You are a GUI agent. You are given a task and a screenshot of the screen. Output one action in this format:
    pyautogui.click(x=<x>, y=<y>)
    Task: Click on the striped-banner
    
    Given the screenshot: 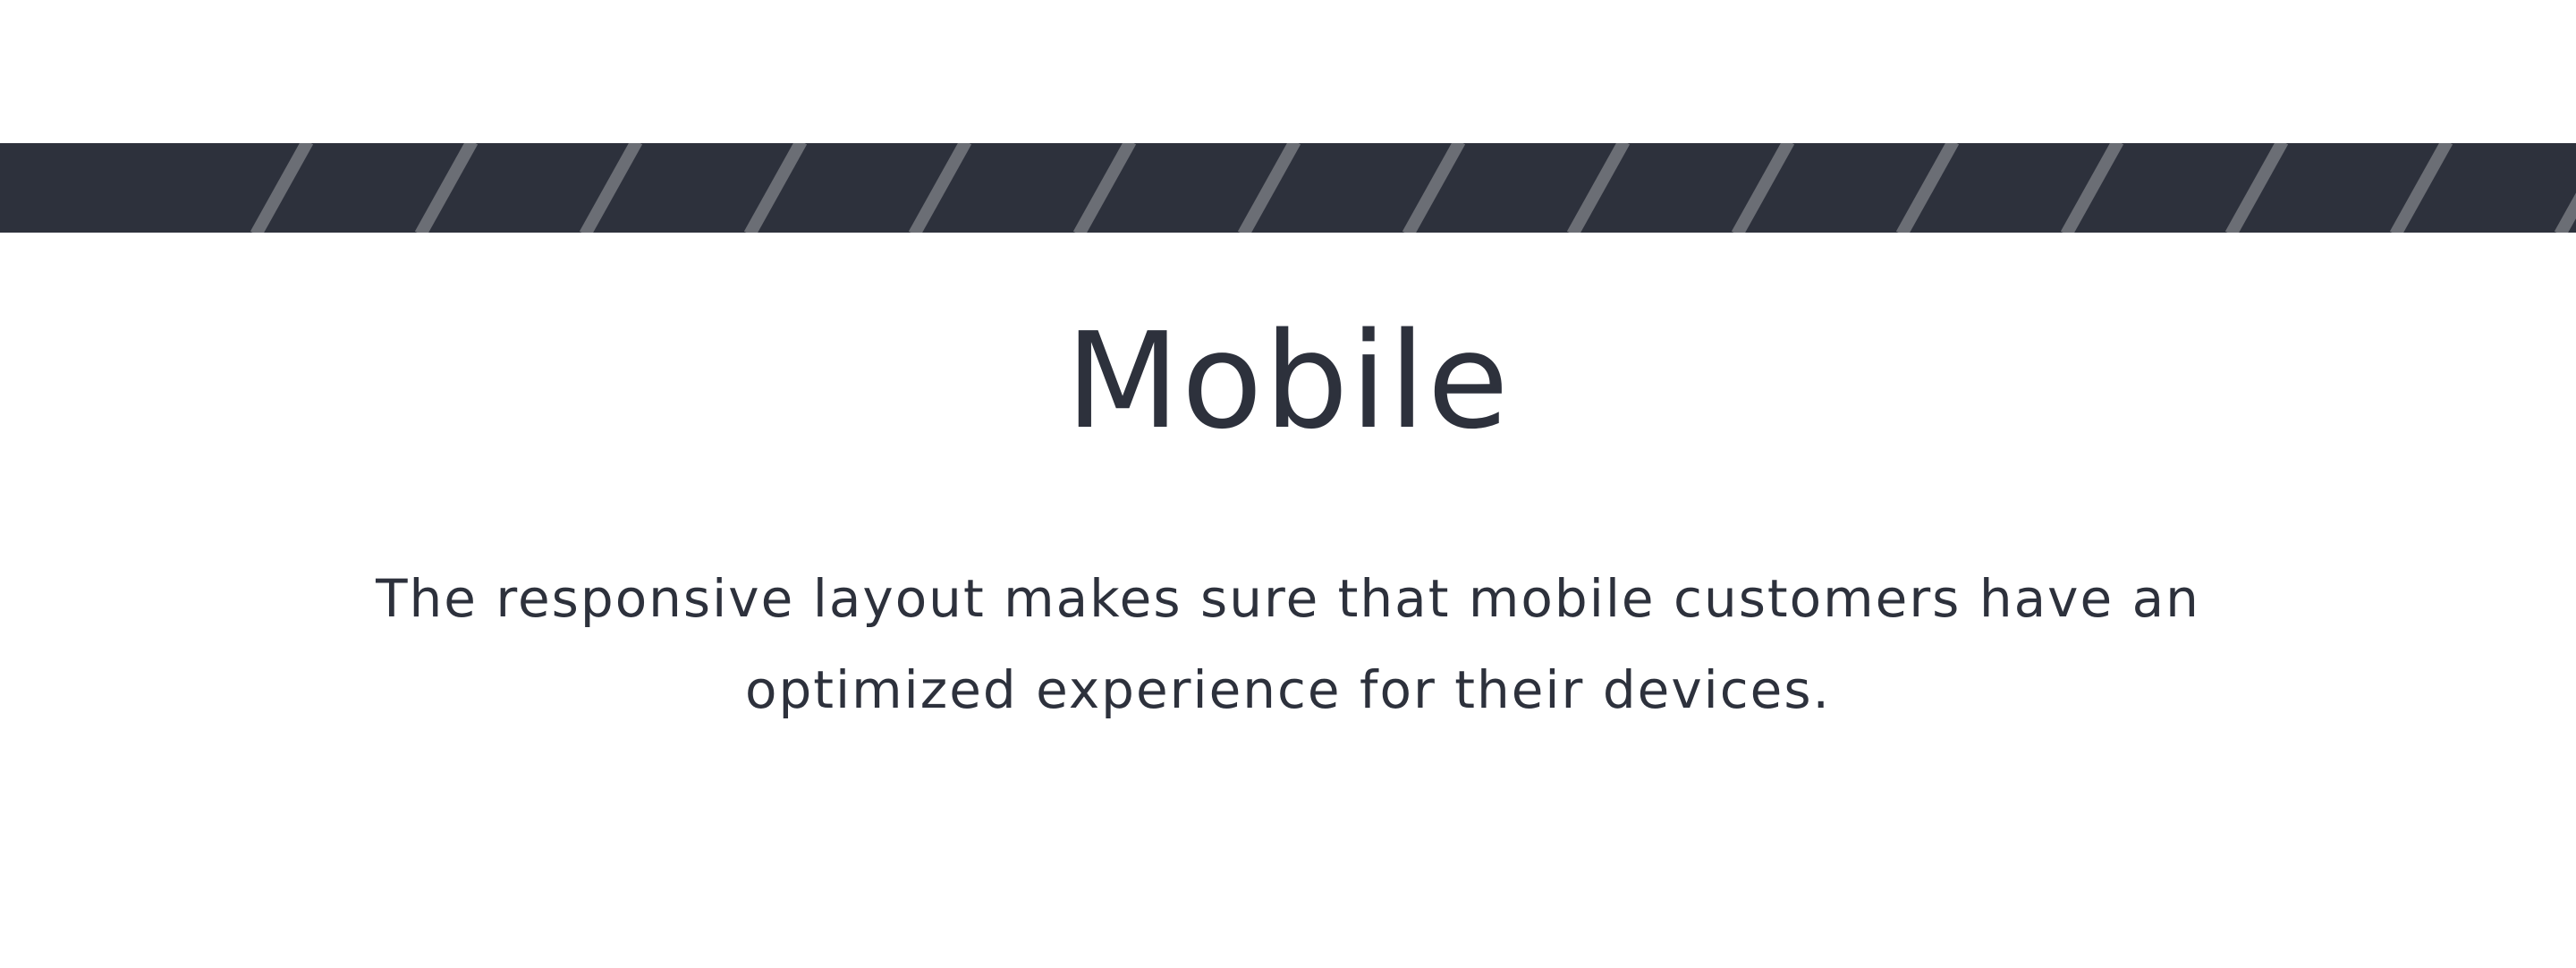 What is the action you would take?
    pyautogui.click(x=1288, y=188)
    